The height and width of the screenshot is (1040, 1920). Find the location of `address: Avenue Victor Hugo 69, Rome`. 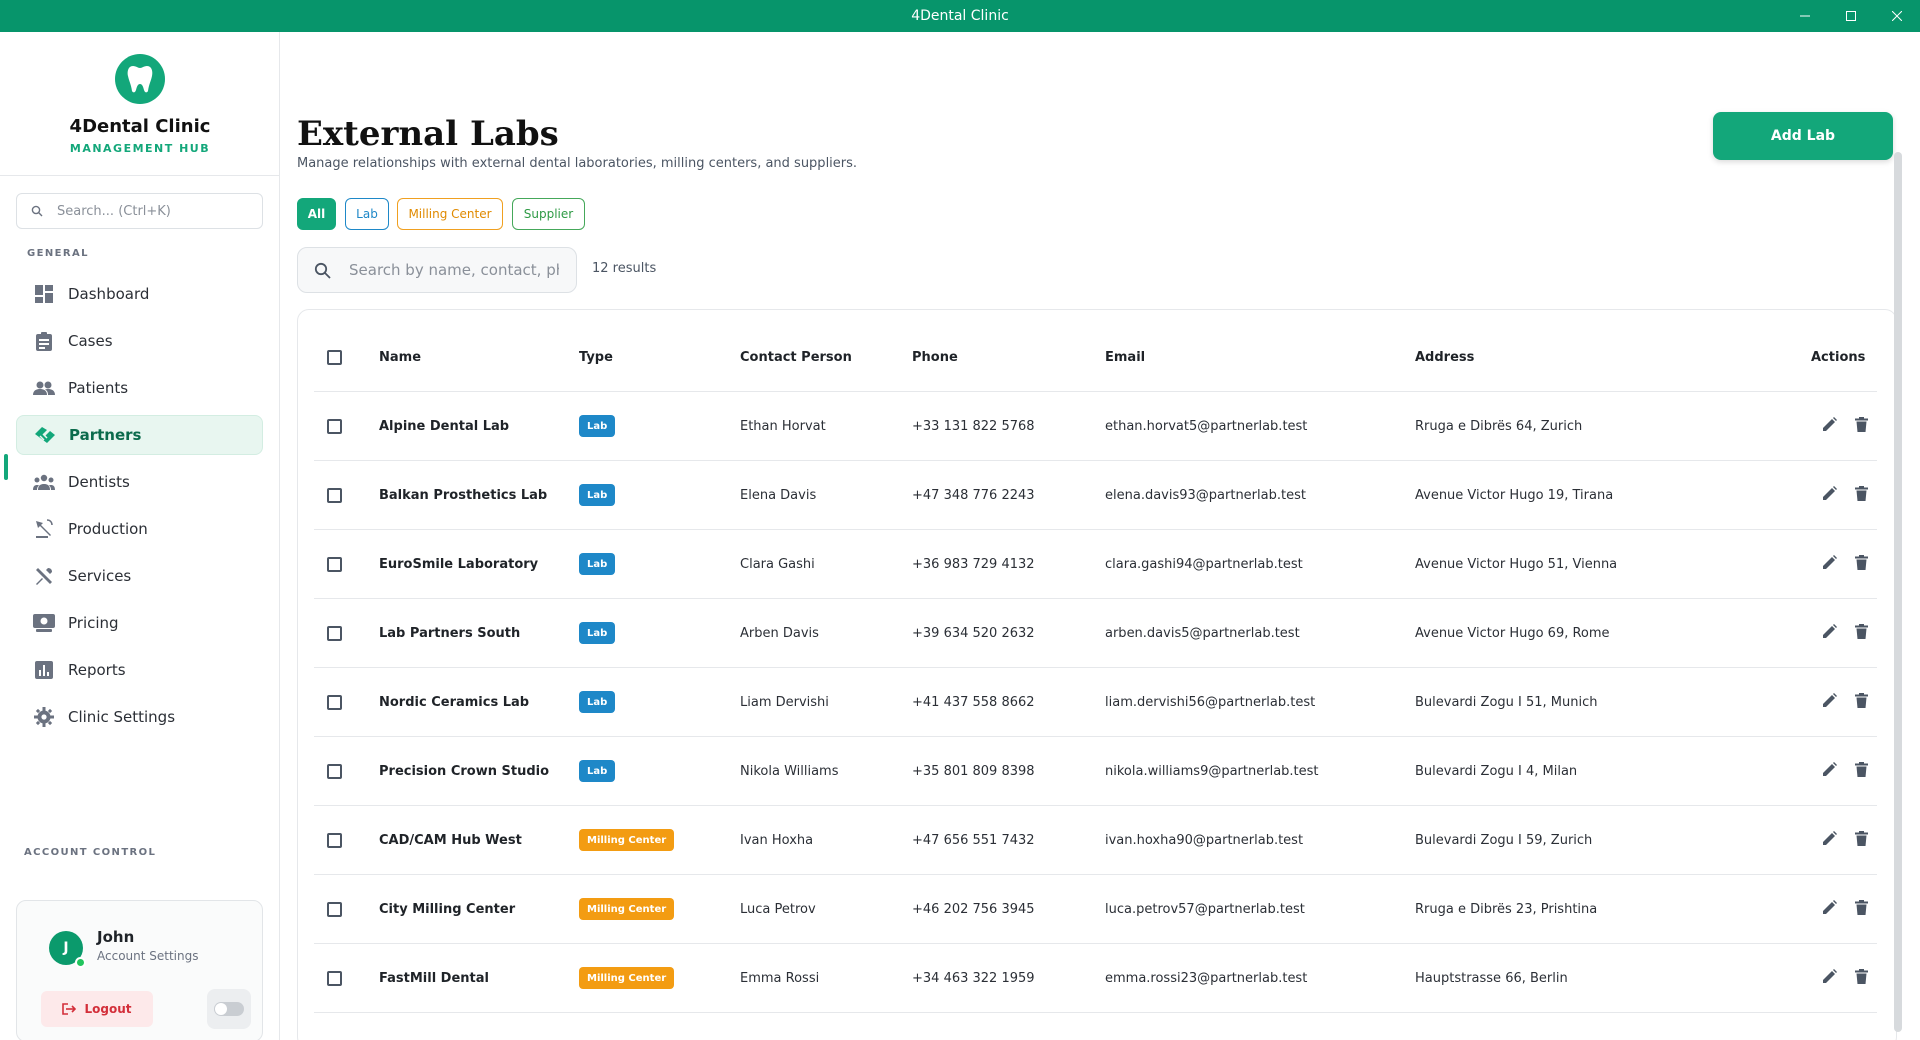

address: Avenue Victor Hugo 69, Rome is located at coordinates (1512, 633).